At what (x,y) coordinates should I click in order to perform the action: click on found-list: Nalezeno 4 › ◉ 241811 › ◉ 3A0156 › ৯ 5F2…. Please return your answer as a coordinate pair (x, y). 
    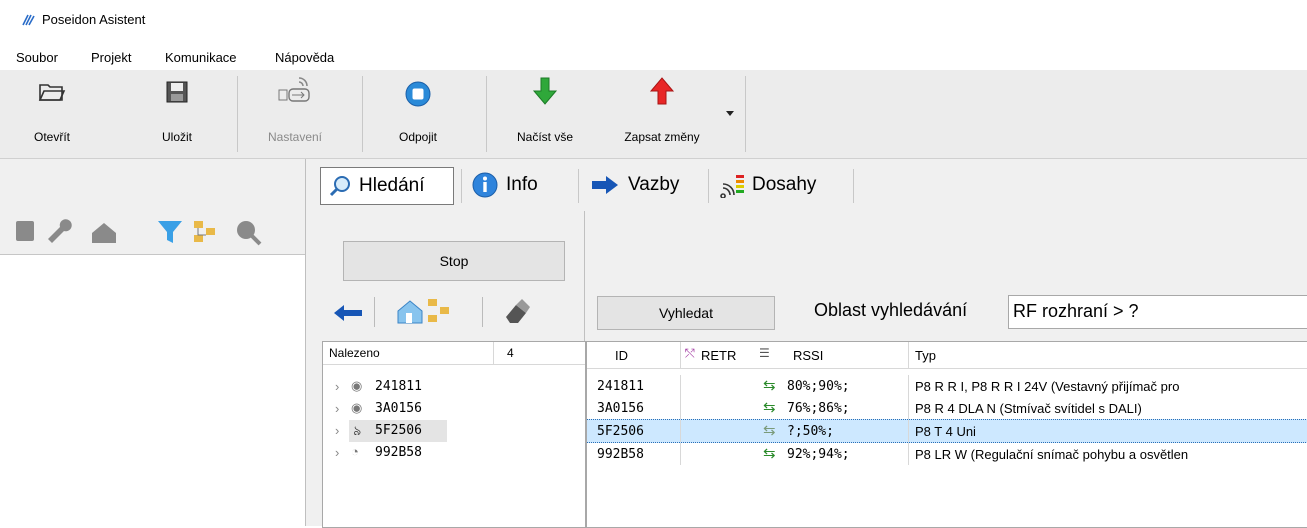
    Looking at the image, I should click on (454, 434).